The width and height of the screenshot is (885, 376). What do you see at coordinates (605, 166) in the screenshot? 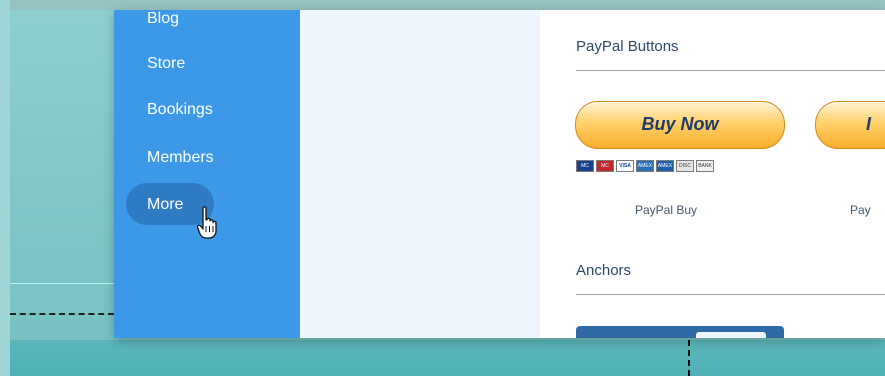
I see `maestro-icon: MC` at bounding box center [605, 166].